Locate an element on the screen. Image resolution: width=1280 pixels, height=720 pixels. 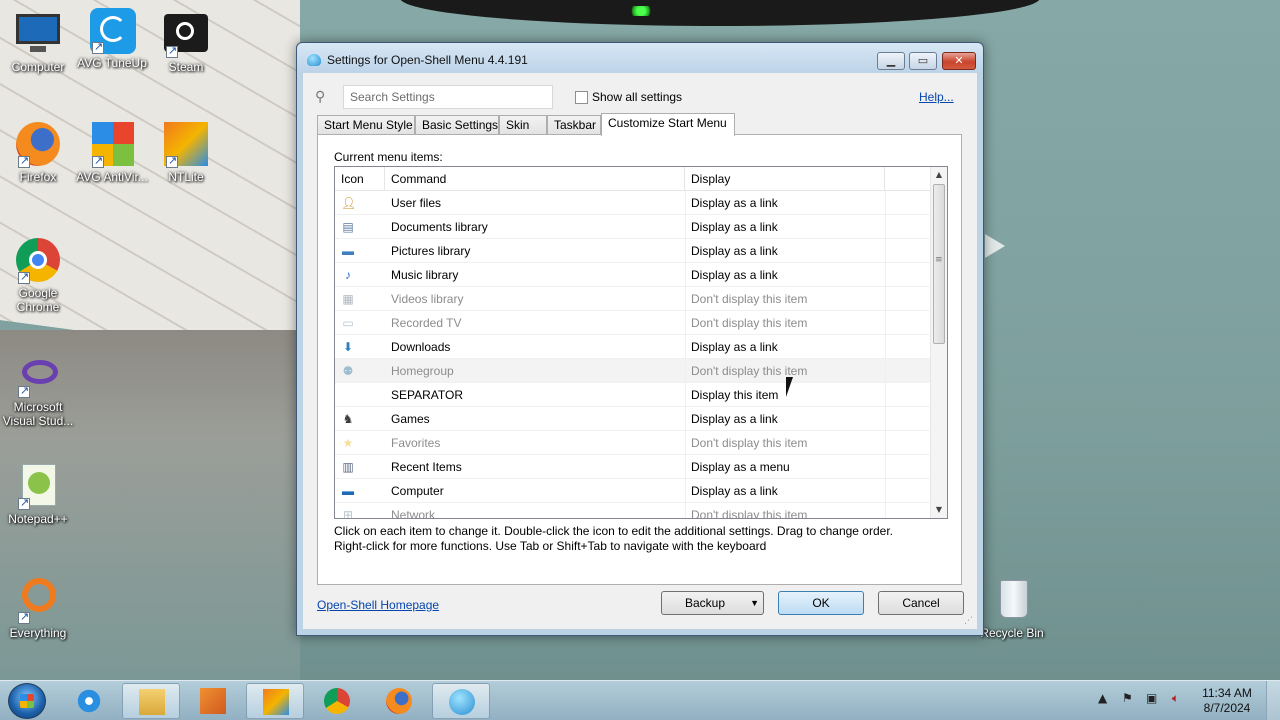
command-cell: SEPARATOR is located at coordinates (427, 395).